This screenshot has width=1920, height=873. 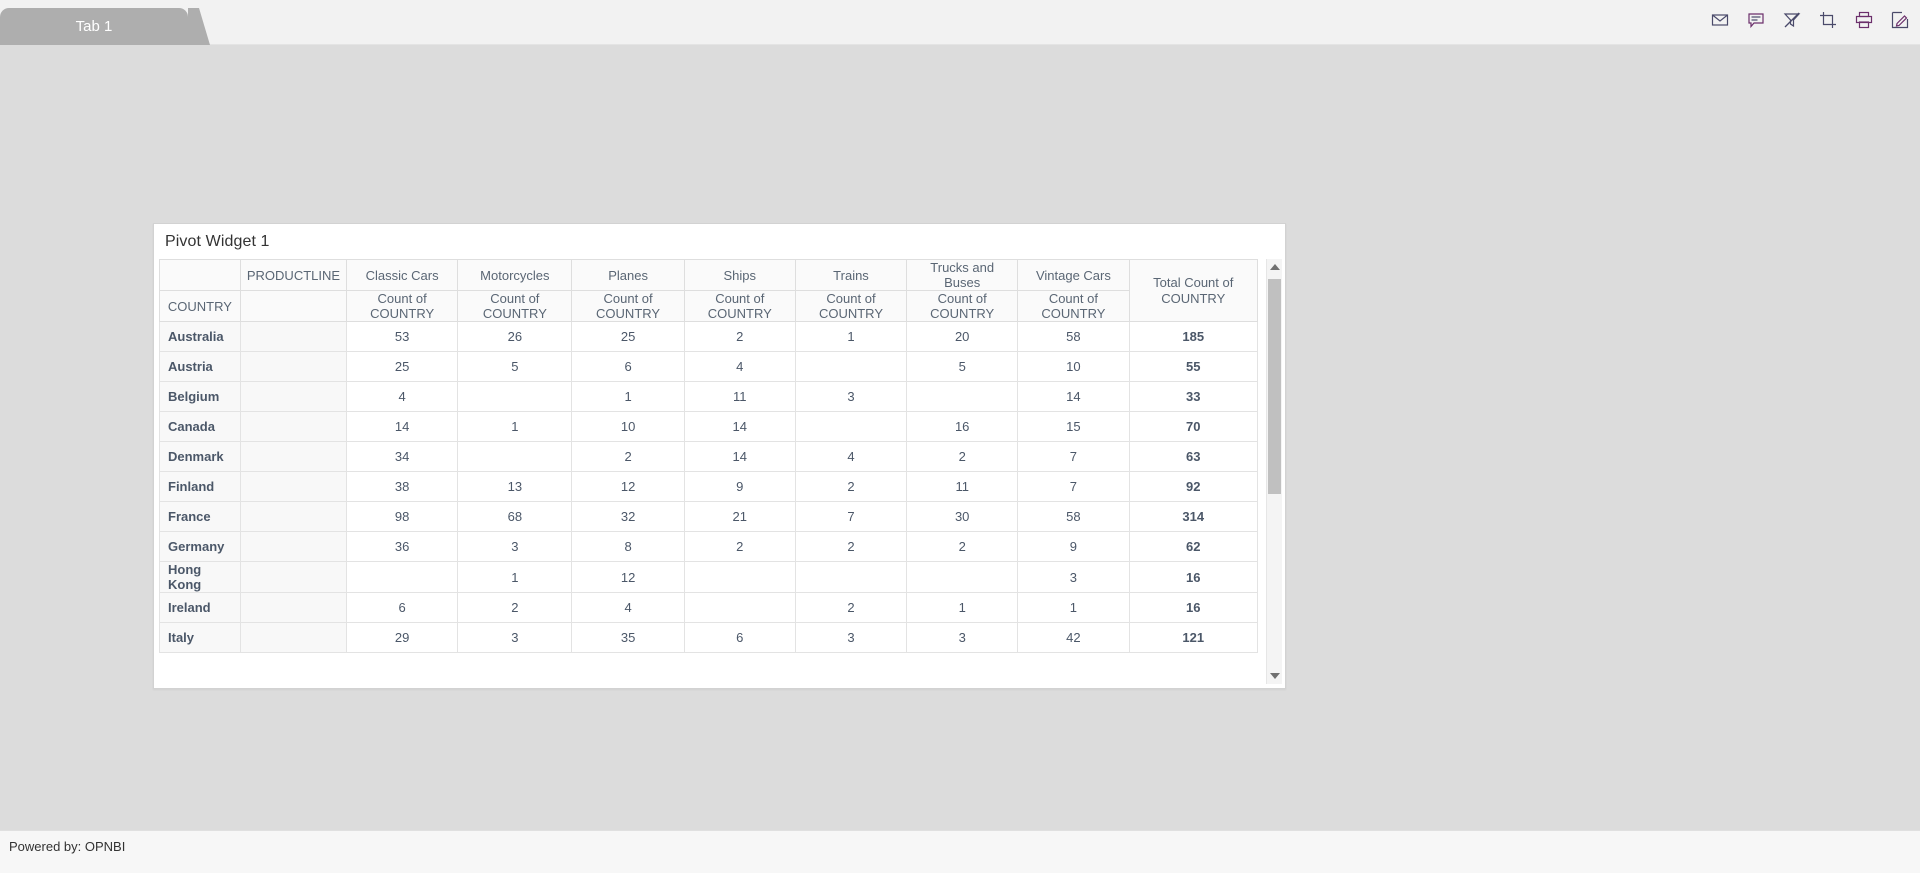 I want to click on value-cell: 29, so click(x=402, y=637).